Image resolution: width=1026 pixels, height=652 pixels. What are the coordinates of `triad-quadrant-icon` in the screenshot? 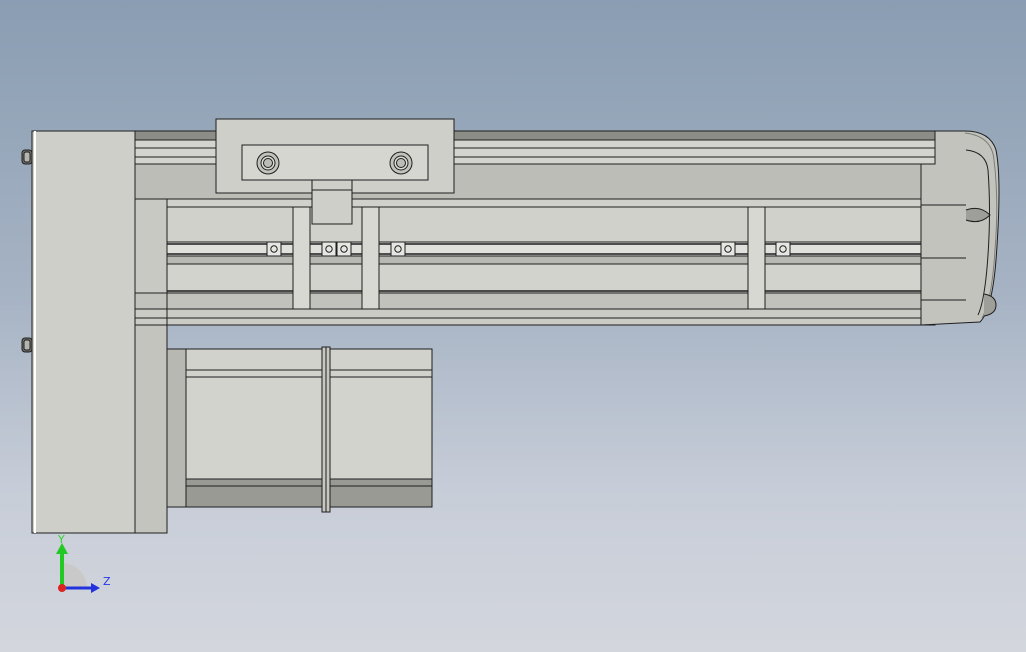 It's located at (74, 575).